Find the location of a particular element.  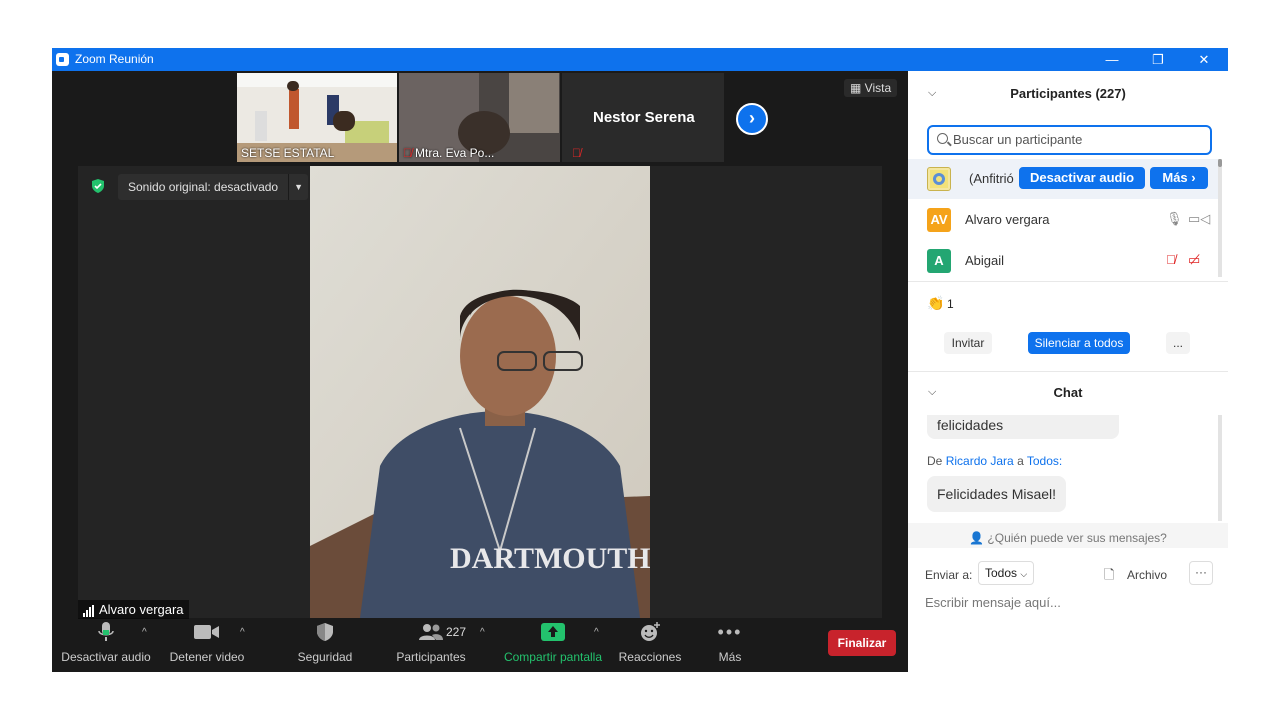

participant-avatar: A is located at coordinates (939, 261).